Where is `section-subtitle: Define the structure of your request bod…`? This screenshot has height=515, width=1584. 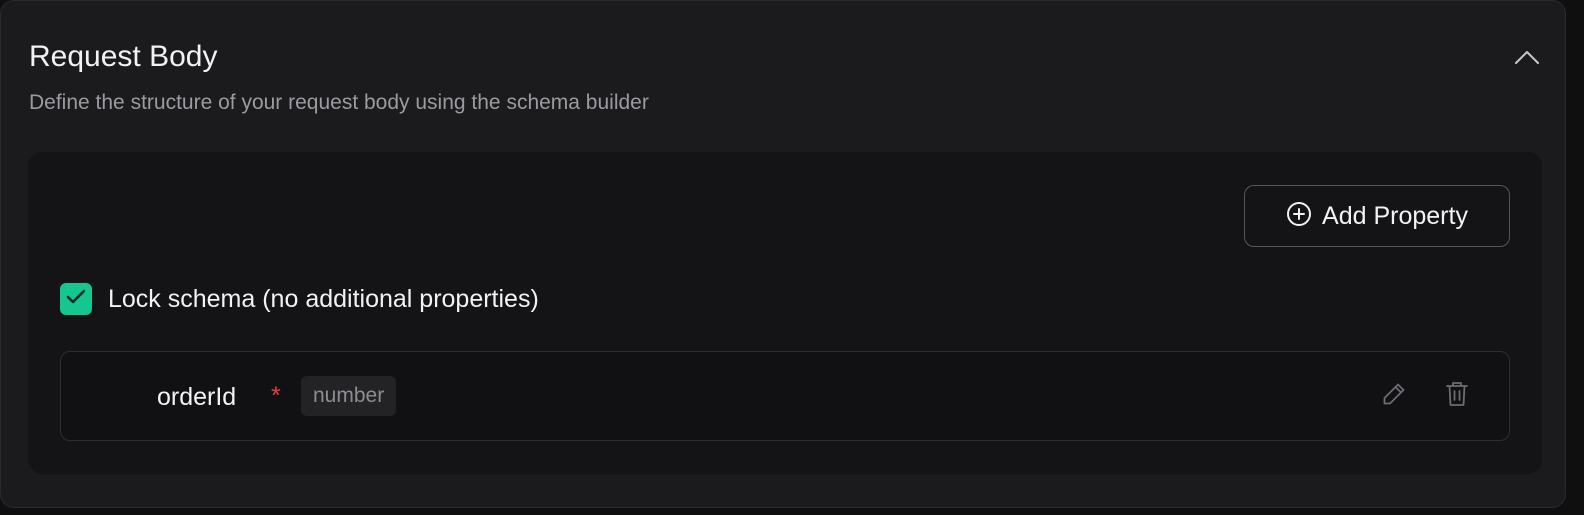 section-subtitle: Define the structure of your request bod… is located at coordinates (339, 102).